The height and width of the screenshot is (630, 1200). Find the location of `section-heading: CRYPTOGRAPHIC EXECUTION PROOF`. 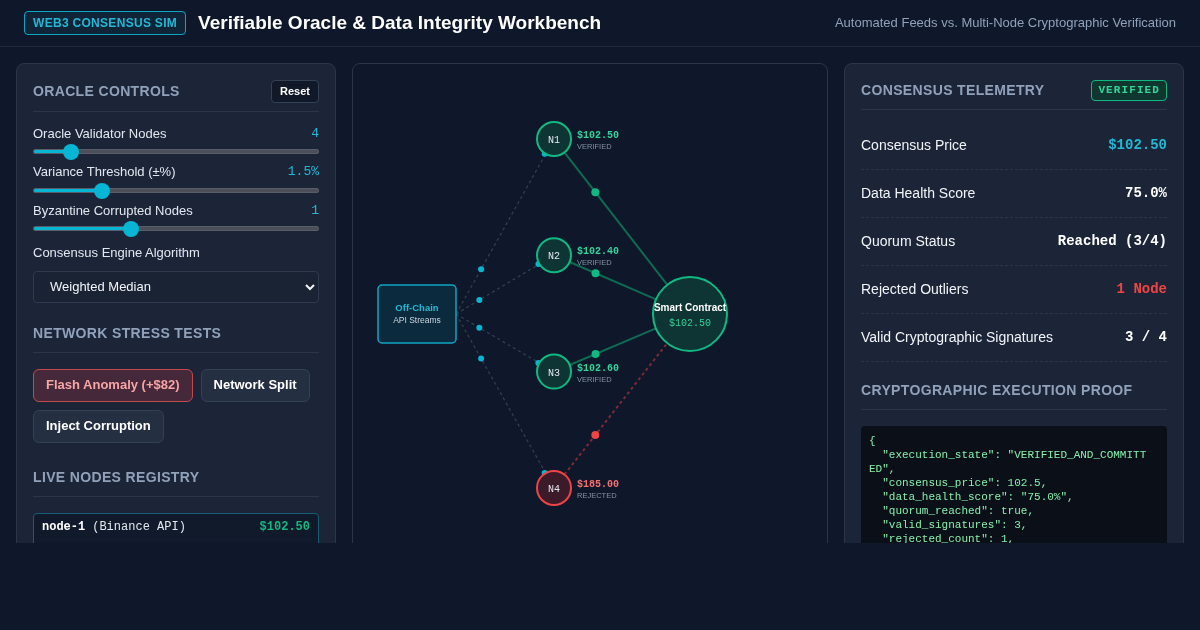

section-heading: CRYPTOGRAPHIC EXECUTION PROOF is located at coordinates (997, 390).